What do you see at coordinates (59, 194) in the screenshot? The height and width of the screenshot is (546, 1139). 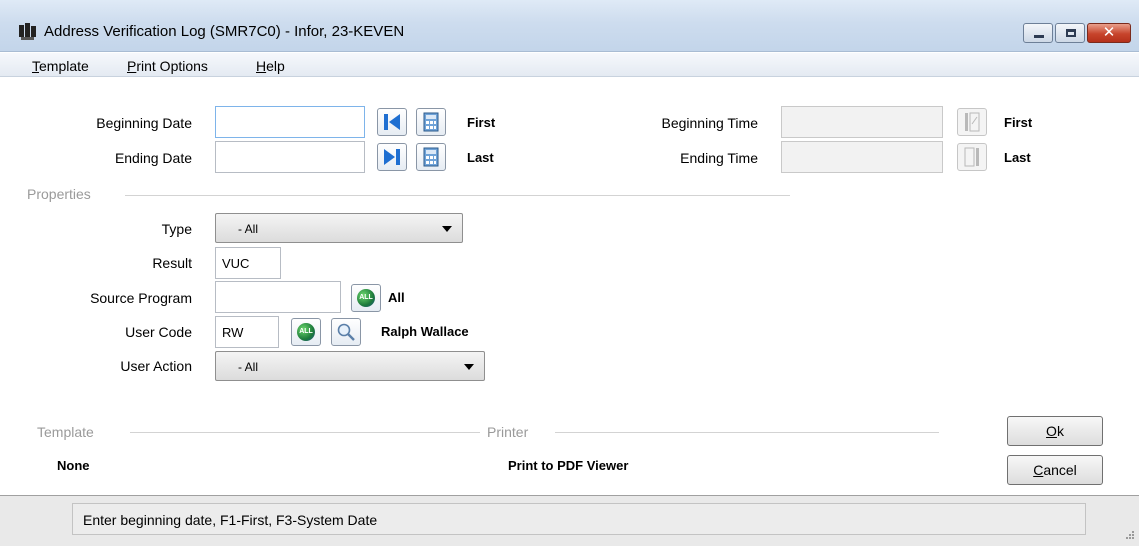 I see `properties-section-label: Properties` at bounding box center [59, 194].